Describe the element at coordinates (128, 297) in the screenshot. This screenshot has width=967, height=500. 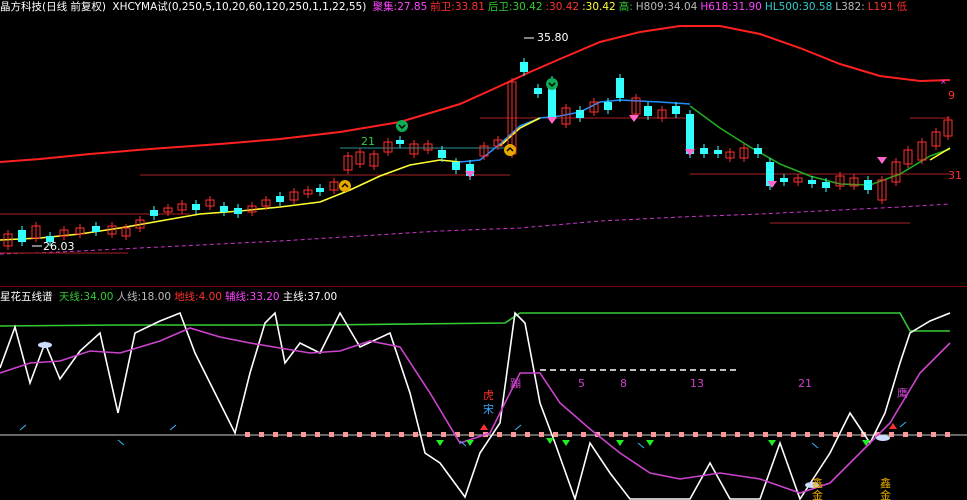
I see `indicator-item: 人线:` at that location.